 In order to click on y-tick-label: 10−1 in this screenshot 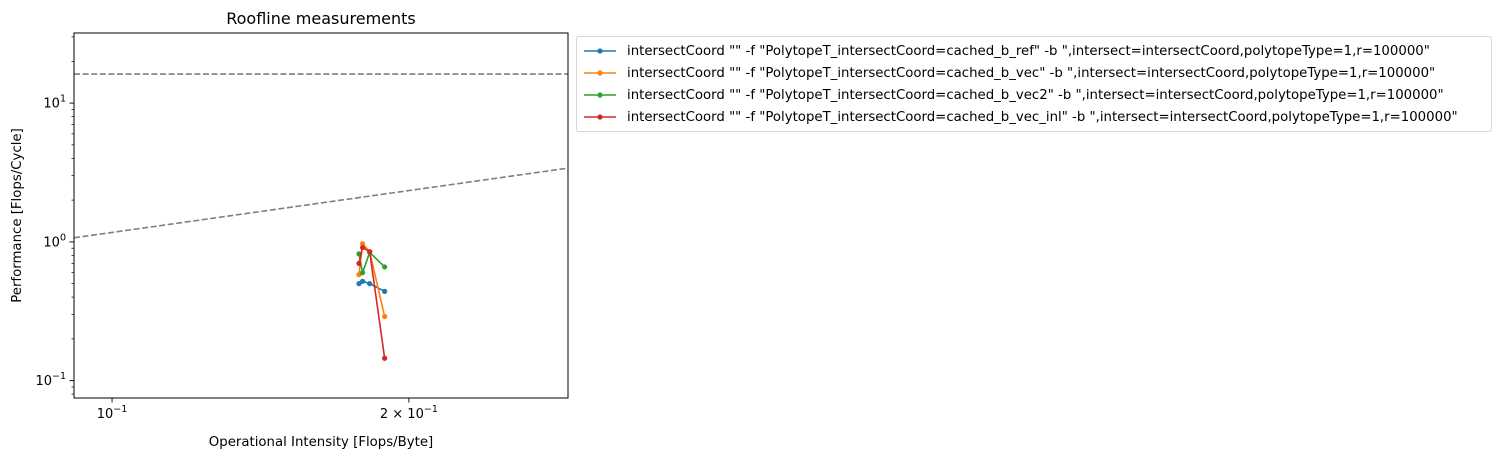, I will do `click(50, 380)`.